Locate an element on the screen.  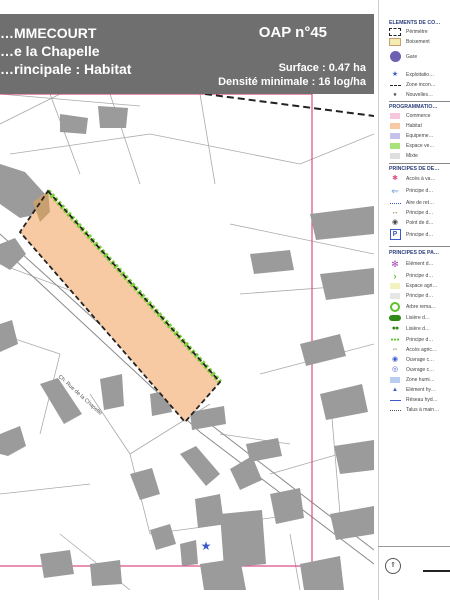
green-swatch-icon is located at coordinates (395, 146).